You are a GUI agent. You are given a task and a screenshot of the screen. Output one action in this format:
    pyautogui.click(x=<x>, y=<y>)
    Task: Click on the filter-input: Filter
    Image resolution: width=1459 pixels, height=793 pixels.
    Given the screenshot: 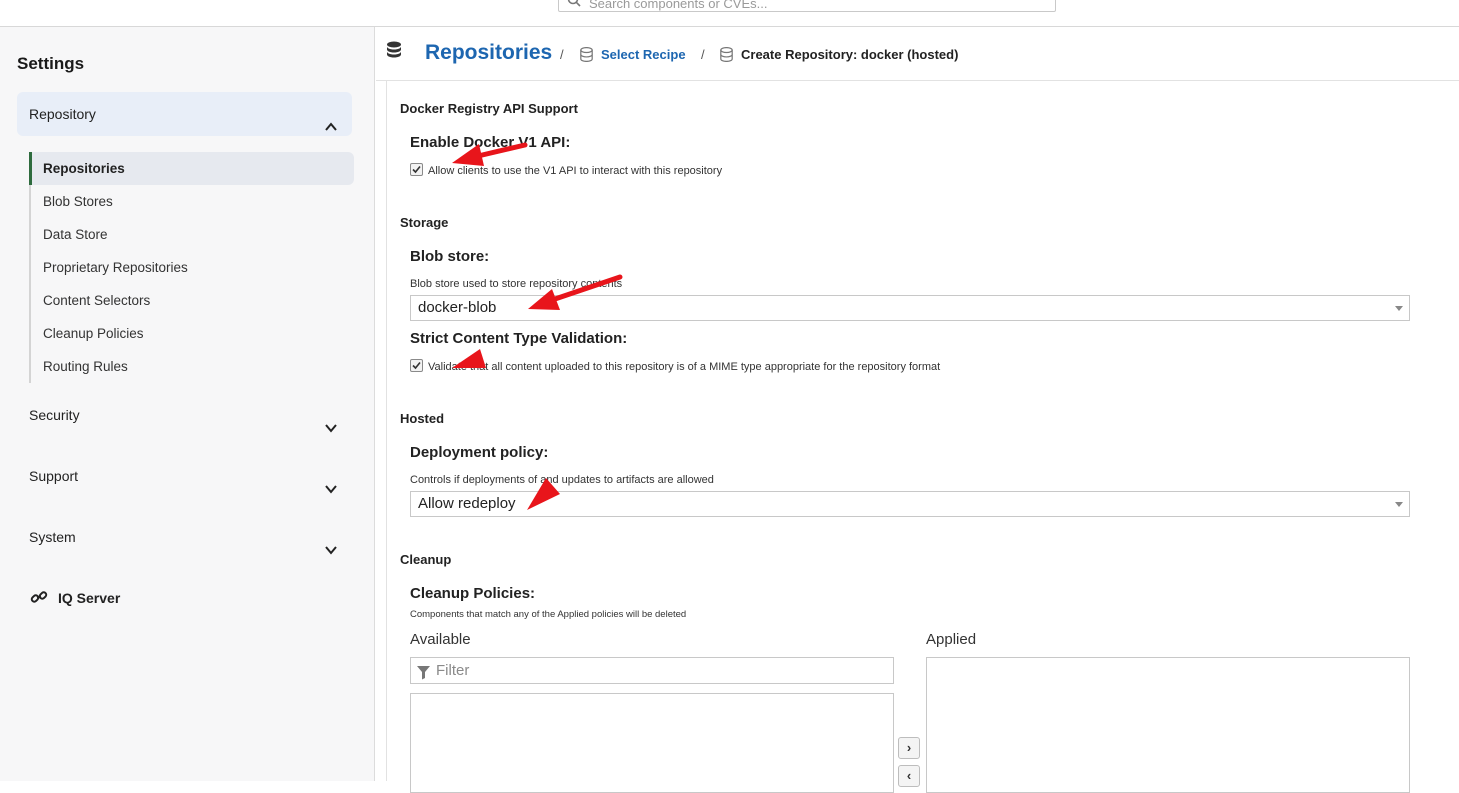 What is the action you would take?
    pyautogui.click(x=652, y=670)
    